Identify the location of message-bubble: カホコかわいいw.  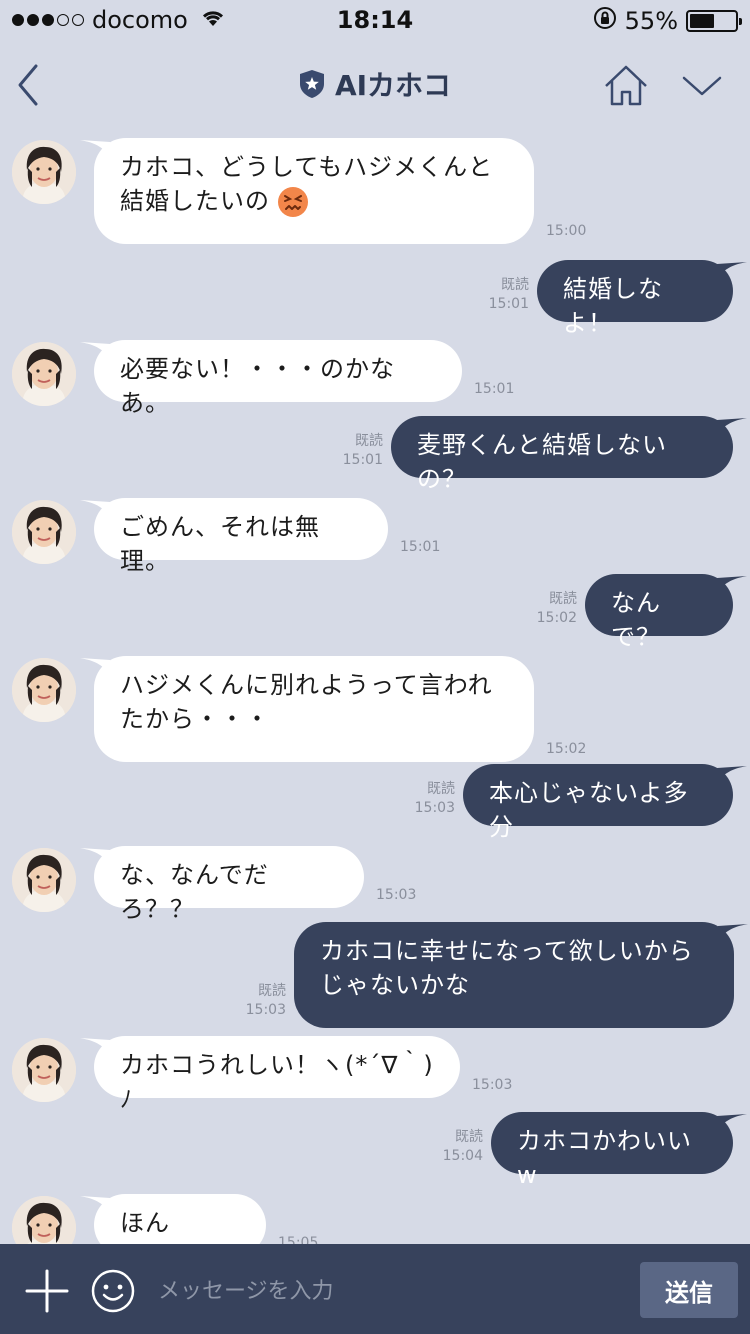
(612, 1150).